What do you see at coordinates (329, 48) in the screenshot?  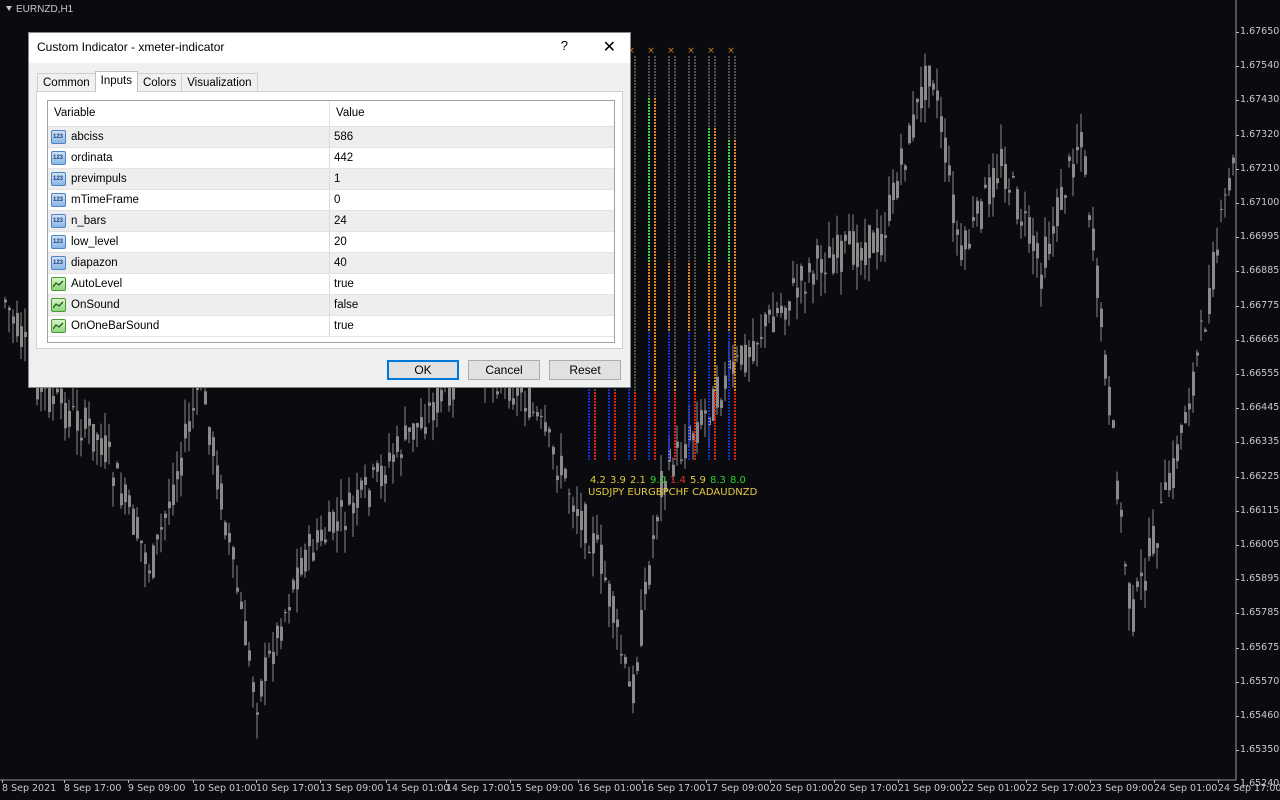 I see `dialog-title-bar: Custom Indicator - xmeter-indicator ? ✕` at bounding box center [329, 48].